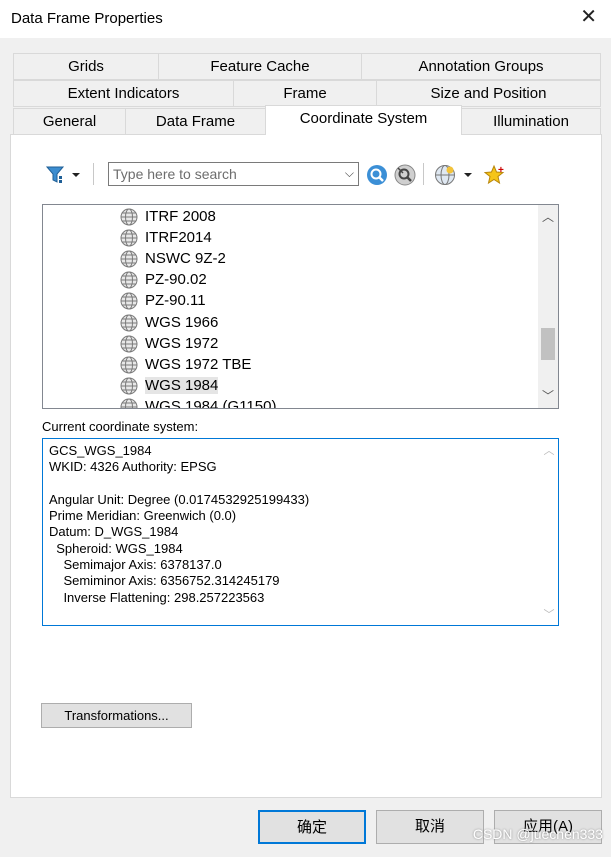 This screenshot has height=857, width=611. What do you see at coordinates (175, 300) in the screenshot?
I see `tree-item-label: PZ-90.11` at bounding box center [175, 300].